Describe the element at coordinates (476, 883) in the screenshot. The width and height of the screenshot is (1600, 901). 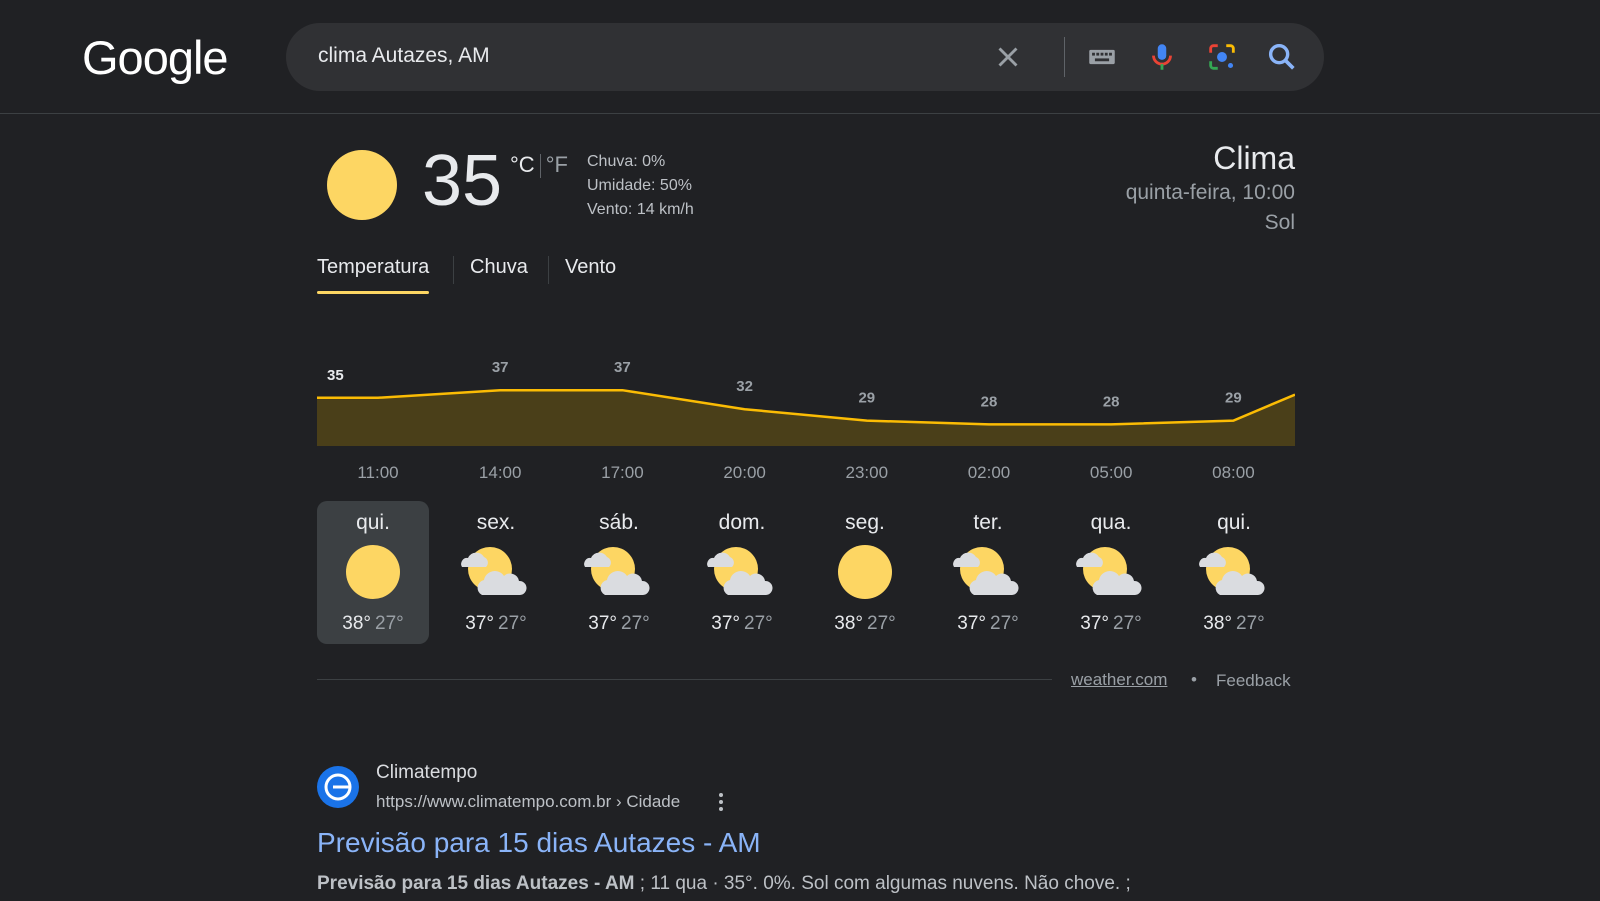
I see `snippet-highlight: Previsão para 15 dias Autazes - AM` at that location.